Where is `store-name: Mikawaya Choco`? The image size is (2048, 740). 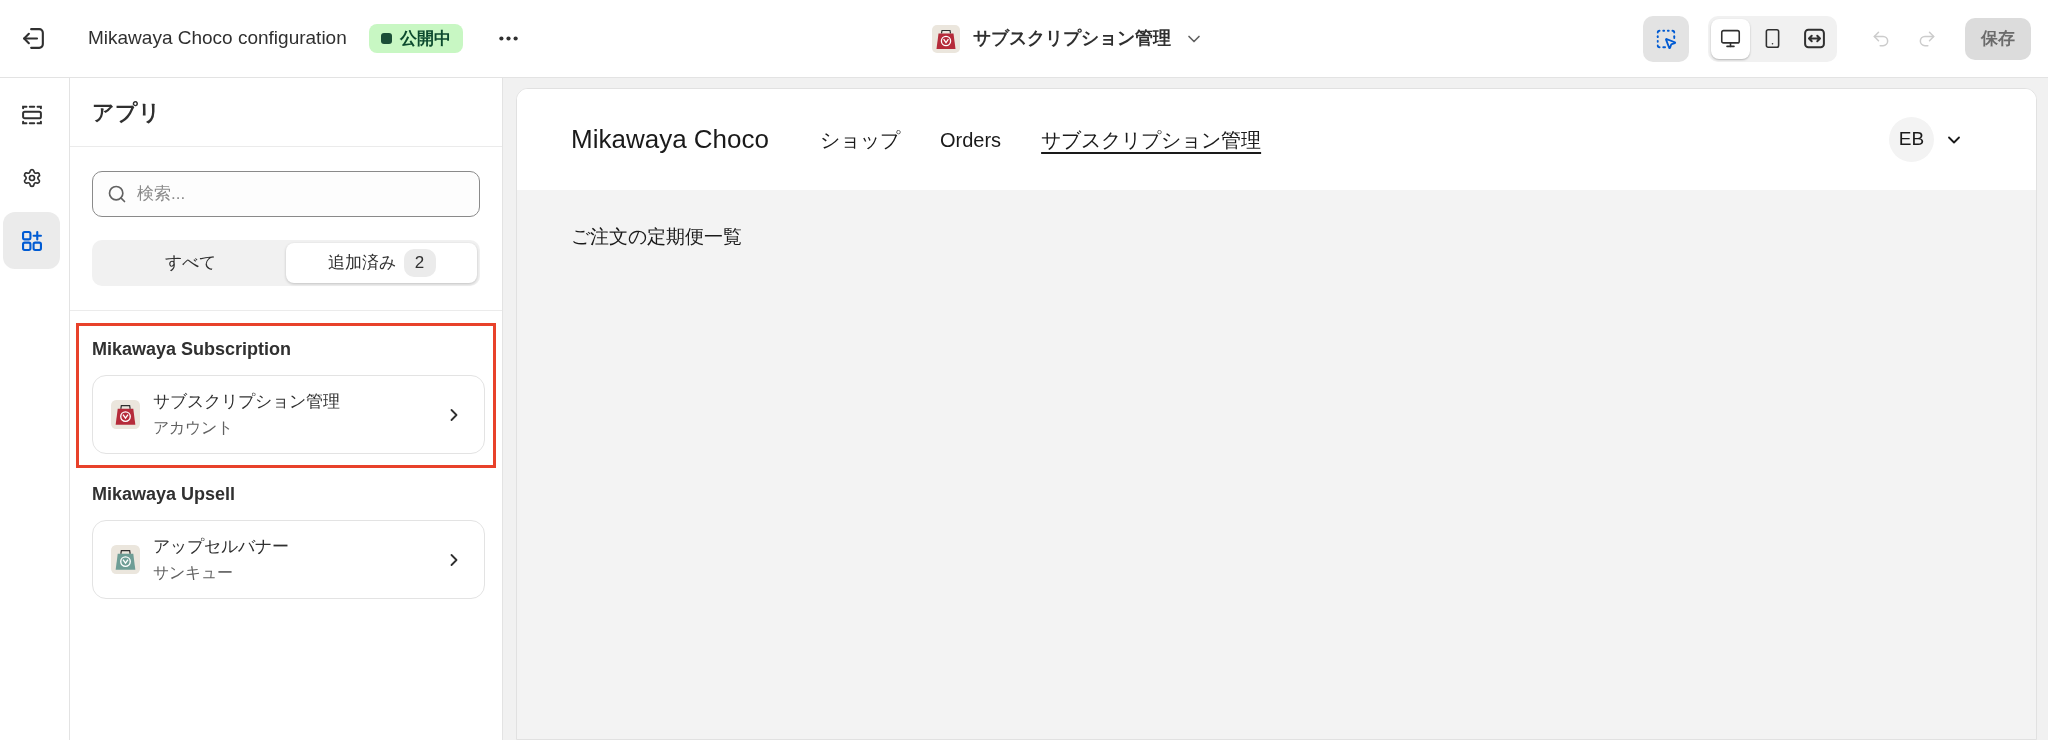 store-name: Mikawaya Choco is located at coordinates (670, 139).